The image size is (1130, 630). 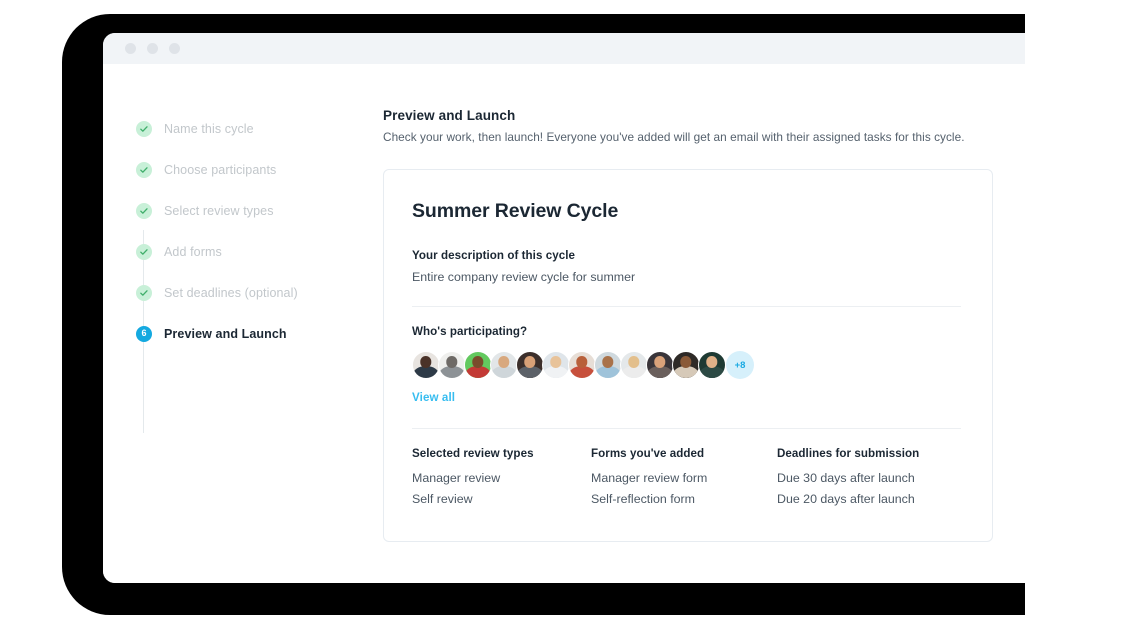 What do you see at coordinates (259, 128) in the screenshot?
I see `sidebar-item-name-this-cycle: Name this cycle` at bounding box center [259, 128].